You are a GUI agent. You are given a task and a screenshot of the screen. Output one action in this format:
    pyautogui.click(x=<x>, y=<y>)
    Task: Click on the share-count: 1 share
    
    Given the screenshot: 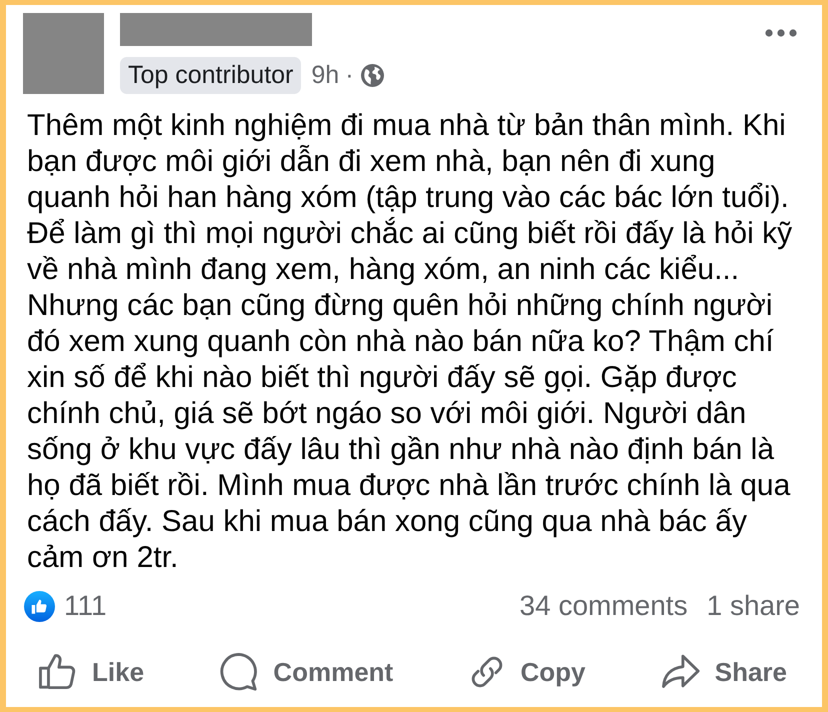 What is the action you would take?
    pyautogui.click(x=753, y=606)
    